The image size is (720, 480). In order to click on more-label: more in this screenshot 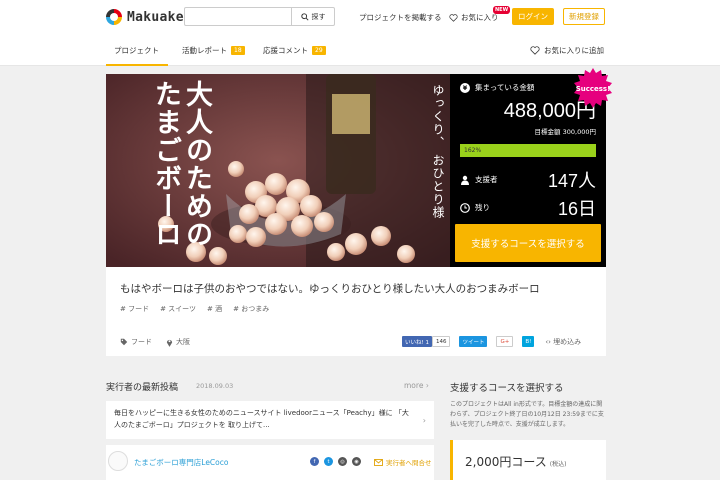, I will do `click(414, 385)`.